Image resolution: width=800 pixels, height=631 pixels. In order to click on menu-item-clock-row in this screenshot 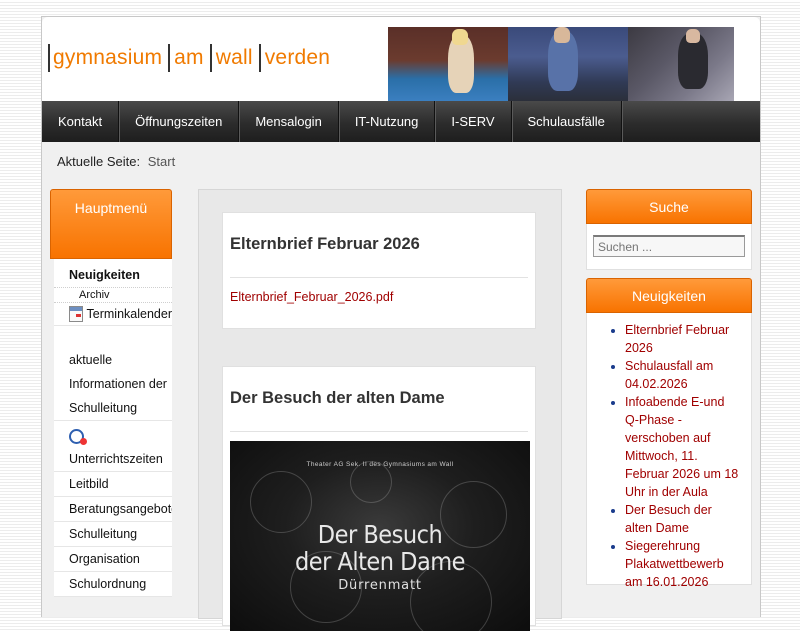, I will do `click(113, 434)`.